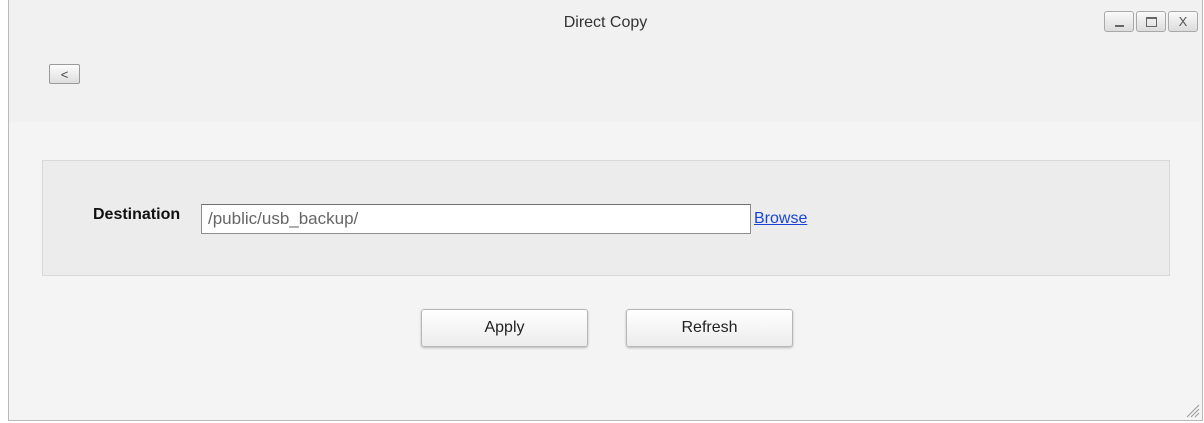  What do you see at coordinates (1192, 410) in the screenshot?
I see `resize-grip-icon` at bounding box center [1192, 410].